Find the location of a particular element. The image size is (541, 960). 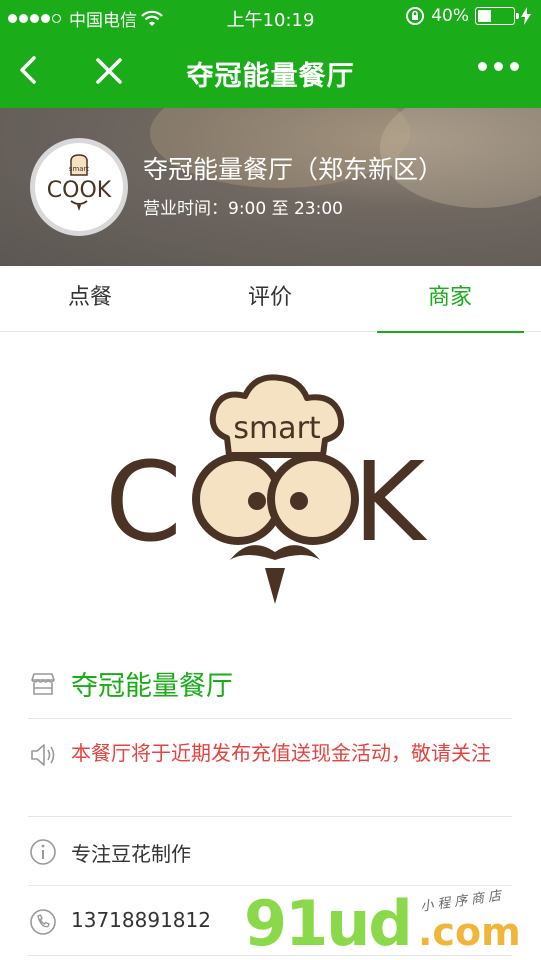

tab-order: 点餐 is located at coordinates (90, 299).